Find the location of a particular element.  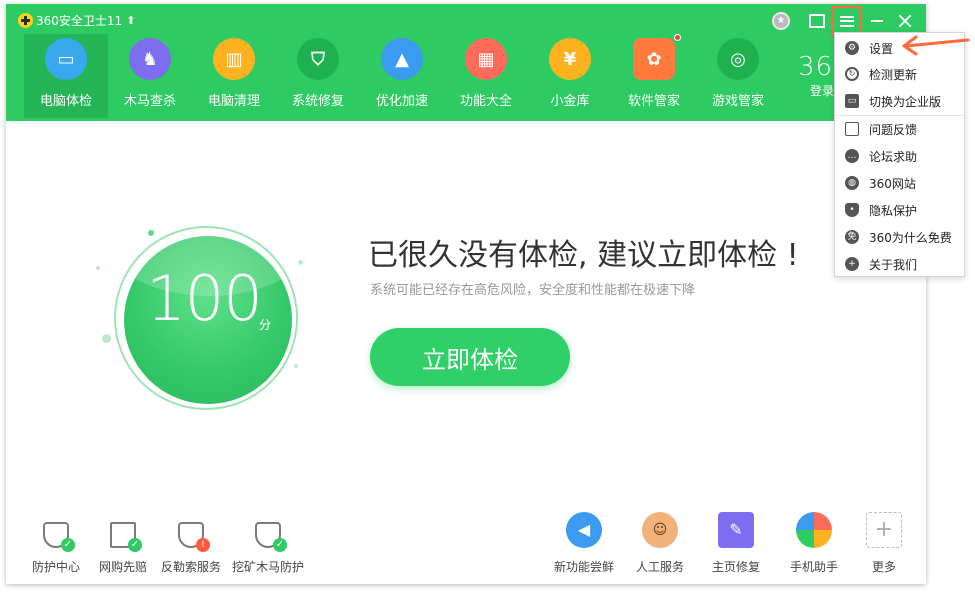

tool-phone-assistant: 手机助手 is located at coordinates (814, 543).